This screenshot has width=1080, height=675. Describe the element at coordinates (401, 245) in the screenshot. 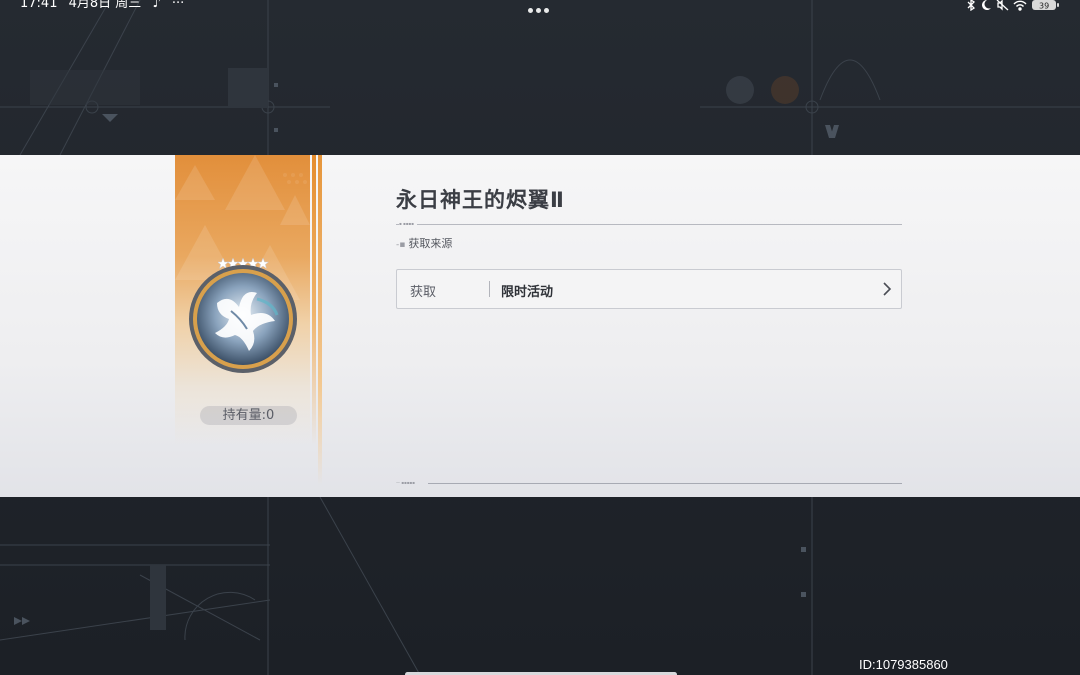

I see `label-dash-icon: -▪` at that location.